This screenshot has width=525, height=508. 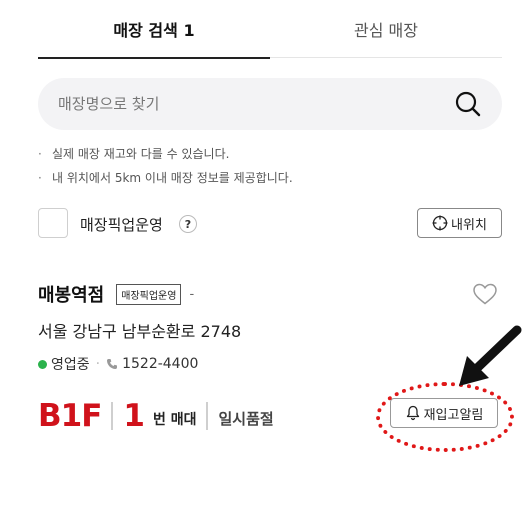 What do you see at coordinates (469, 225) in the screenshot?
I see `my-location-label: 내위치` at bounding box center [469, 225].